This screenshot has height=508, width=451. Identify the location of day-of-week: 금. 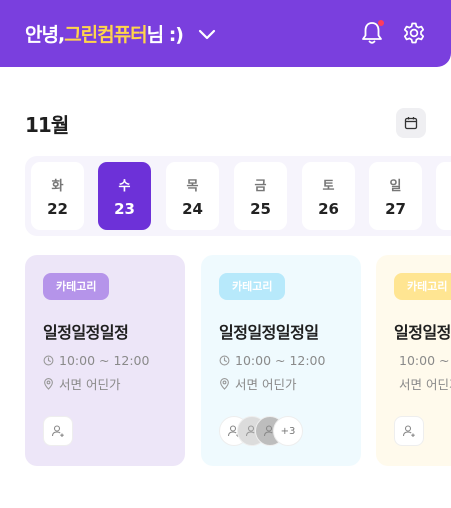
(260, 186).